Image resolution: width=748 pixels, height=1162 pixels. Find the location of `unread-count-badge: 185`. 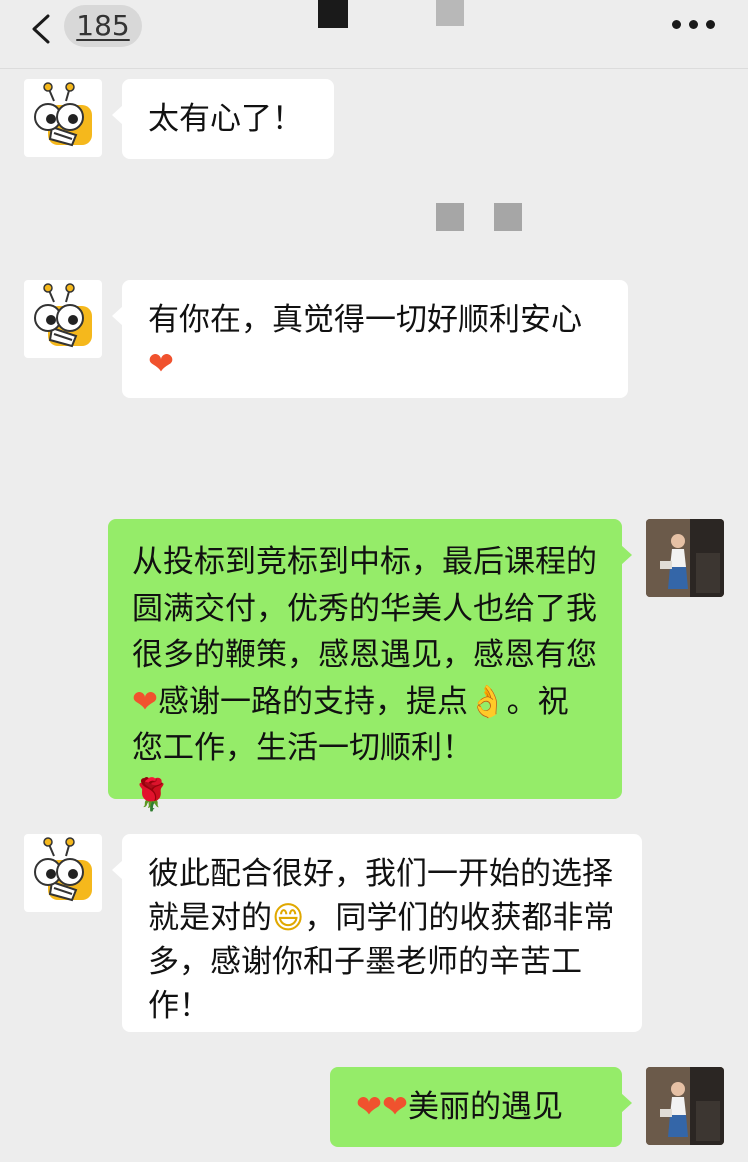

unread-count-badge: 185 is located at coordinates (103, 26).